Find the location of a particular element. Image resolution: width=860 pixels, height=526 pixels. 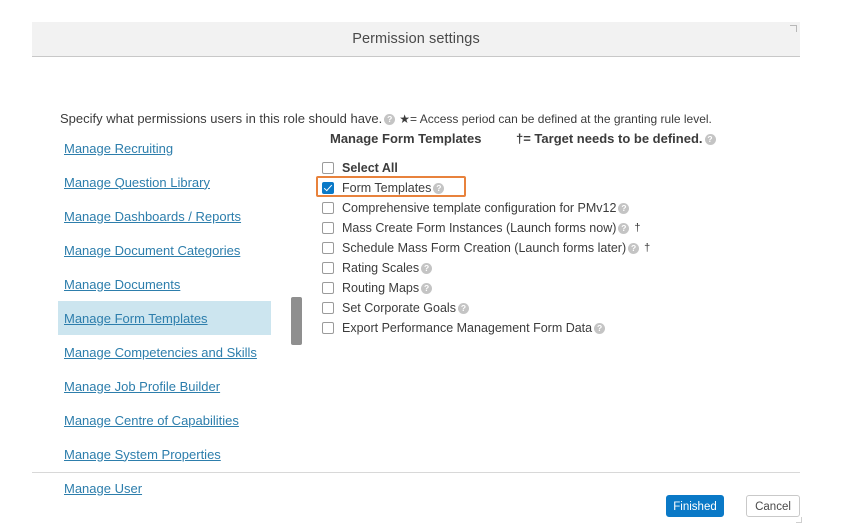

permission-row-select-all: Select All is located at coordinates (552, 168).